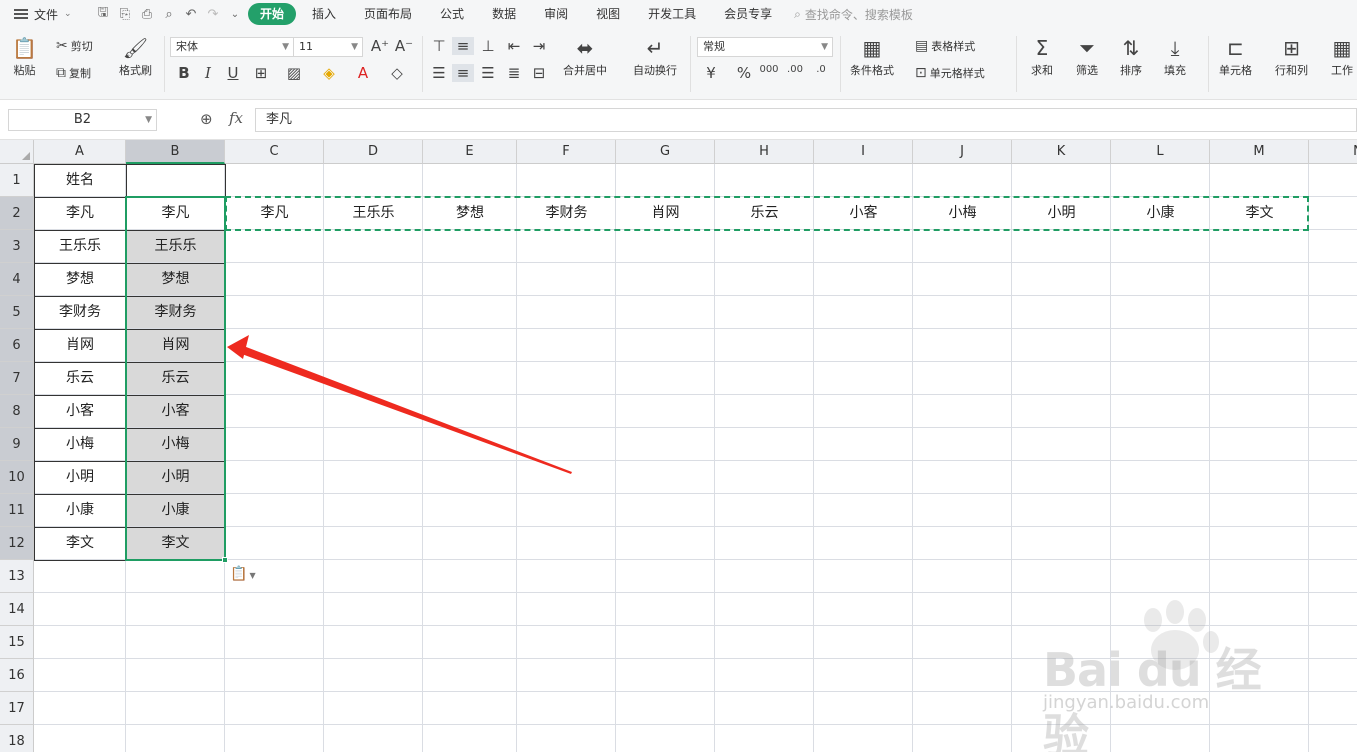  What do you see at coordinates (24, 57) in the screenshot?
I see `paste-button: 📋 粘贴` at bounding box center [24, 57].